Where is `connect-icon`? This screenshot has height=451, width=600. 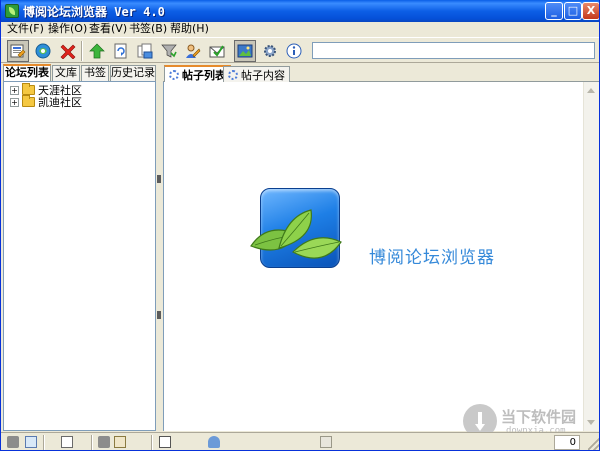
connect-icon is located at coordinates (43, 51).